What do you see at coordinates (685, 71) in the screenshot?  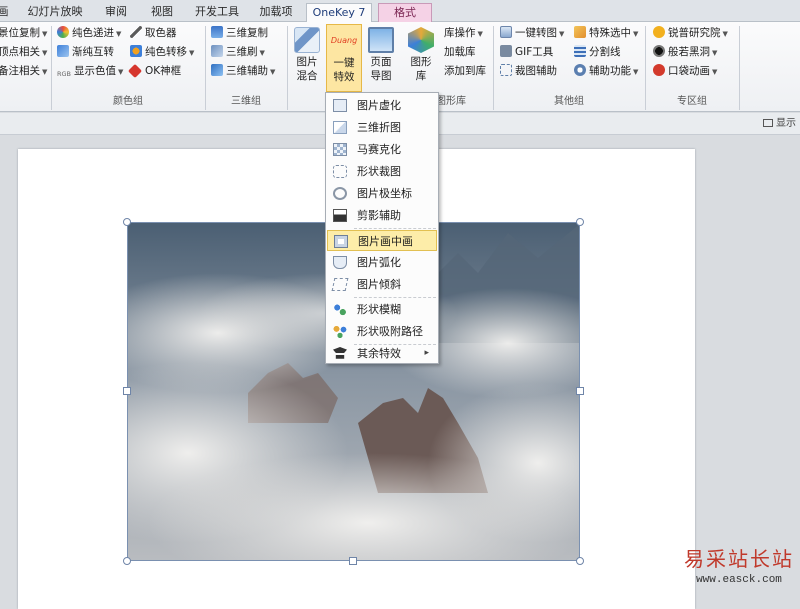 I see `button-pocket-animation: 口袋动画 ▼` at bounding box center [685, 71].